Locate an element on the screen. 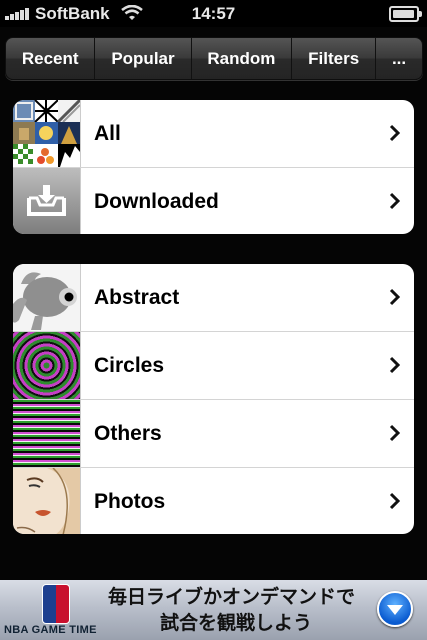 The image size is (427, 640). nba-logo is located at coordinates (56, 604).